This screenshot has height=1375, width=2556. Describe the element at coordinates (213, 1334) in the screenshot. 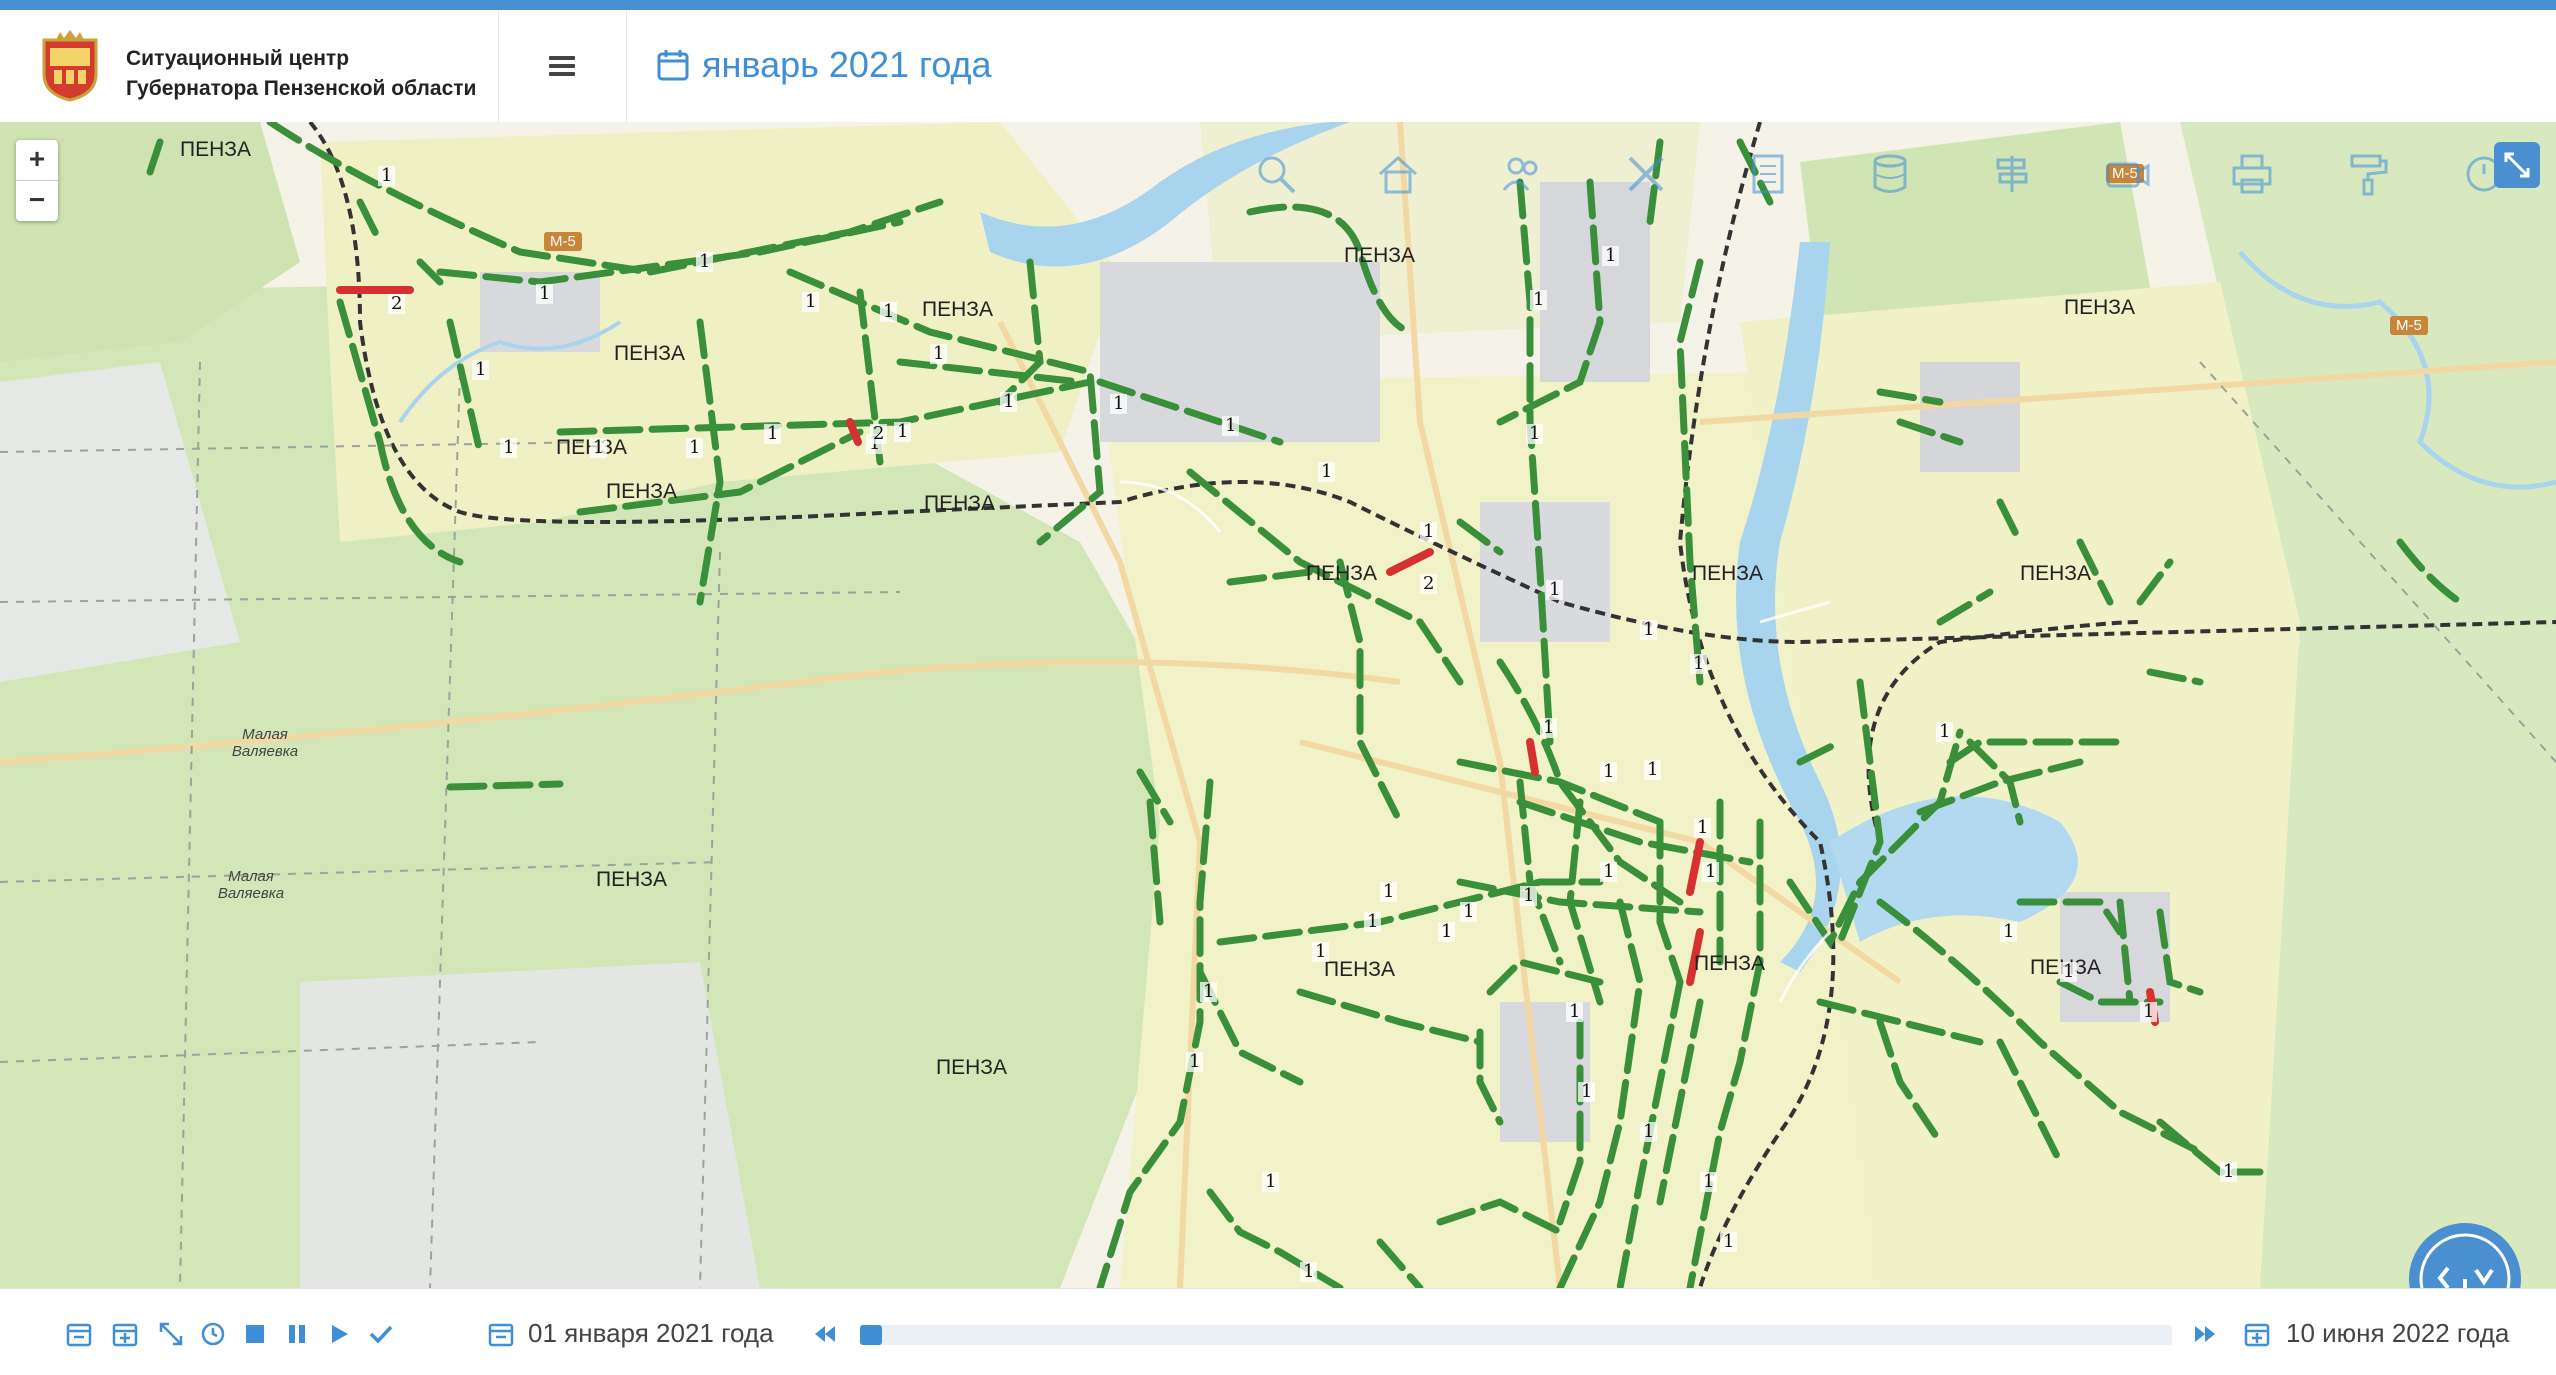

I see `clock-icon` at that location.